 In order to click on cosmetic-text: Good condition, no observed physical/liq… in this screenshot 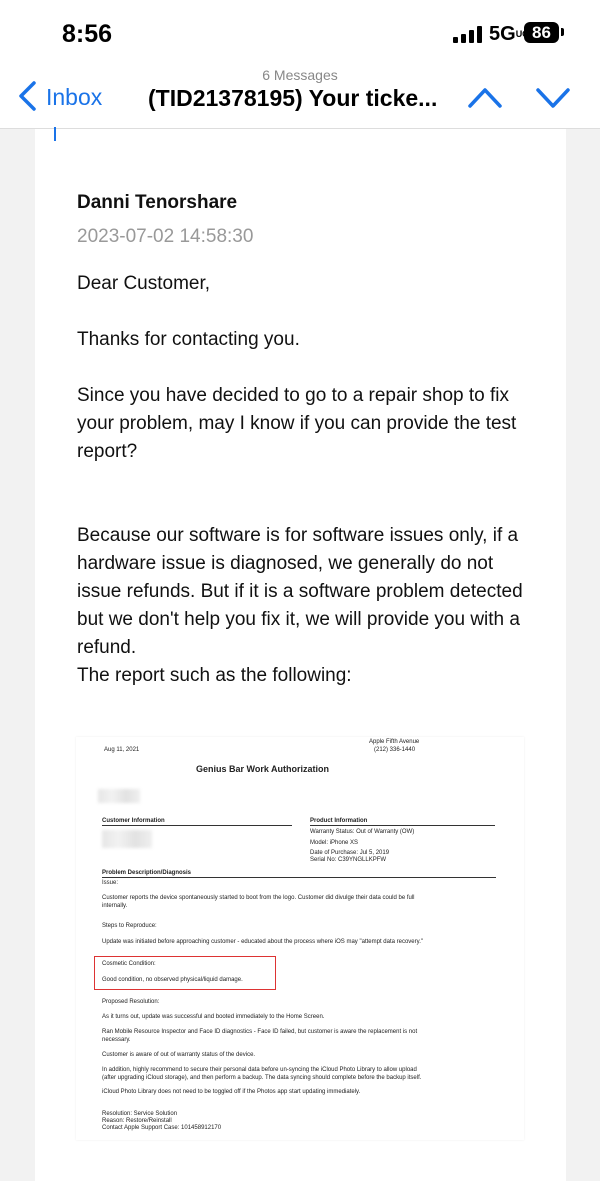, I will do `click(172, 980)`.